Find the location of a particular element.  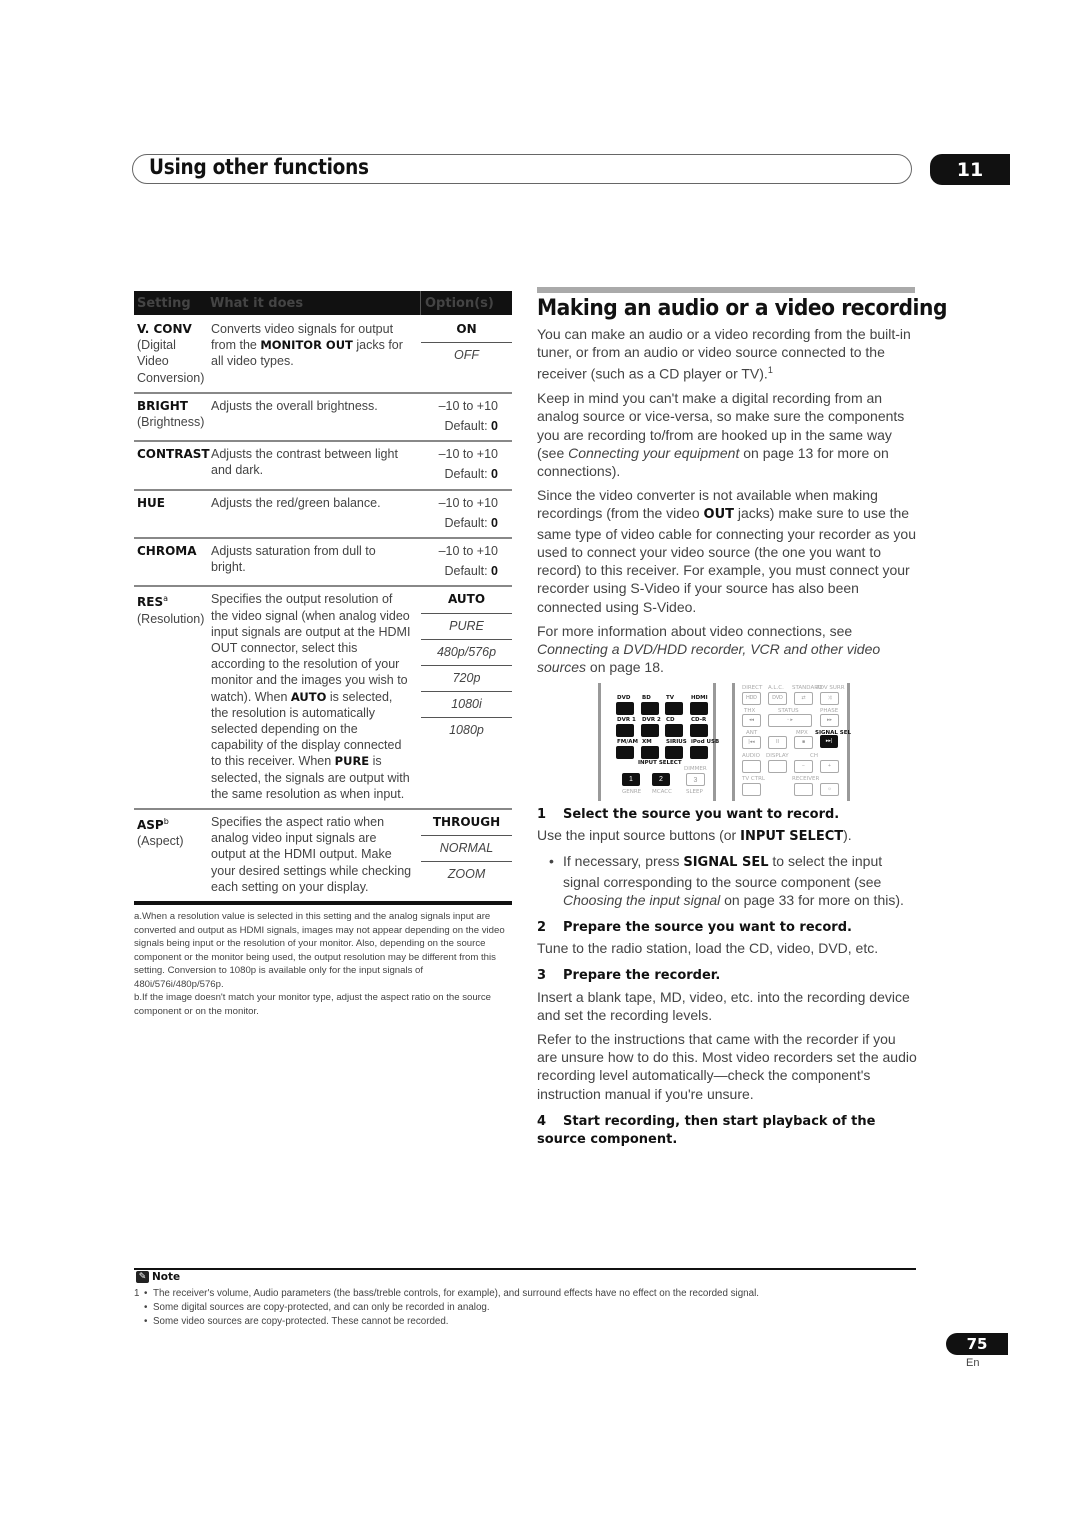

option-through: THROUGH is located at coordinates (466, 825).